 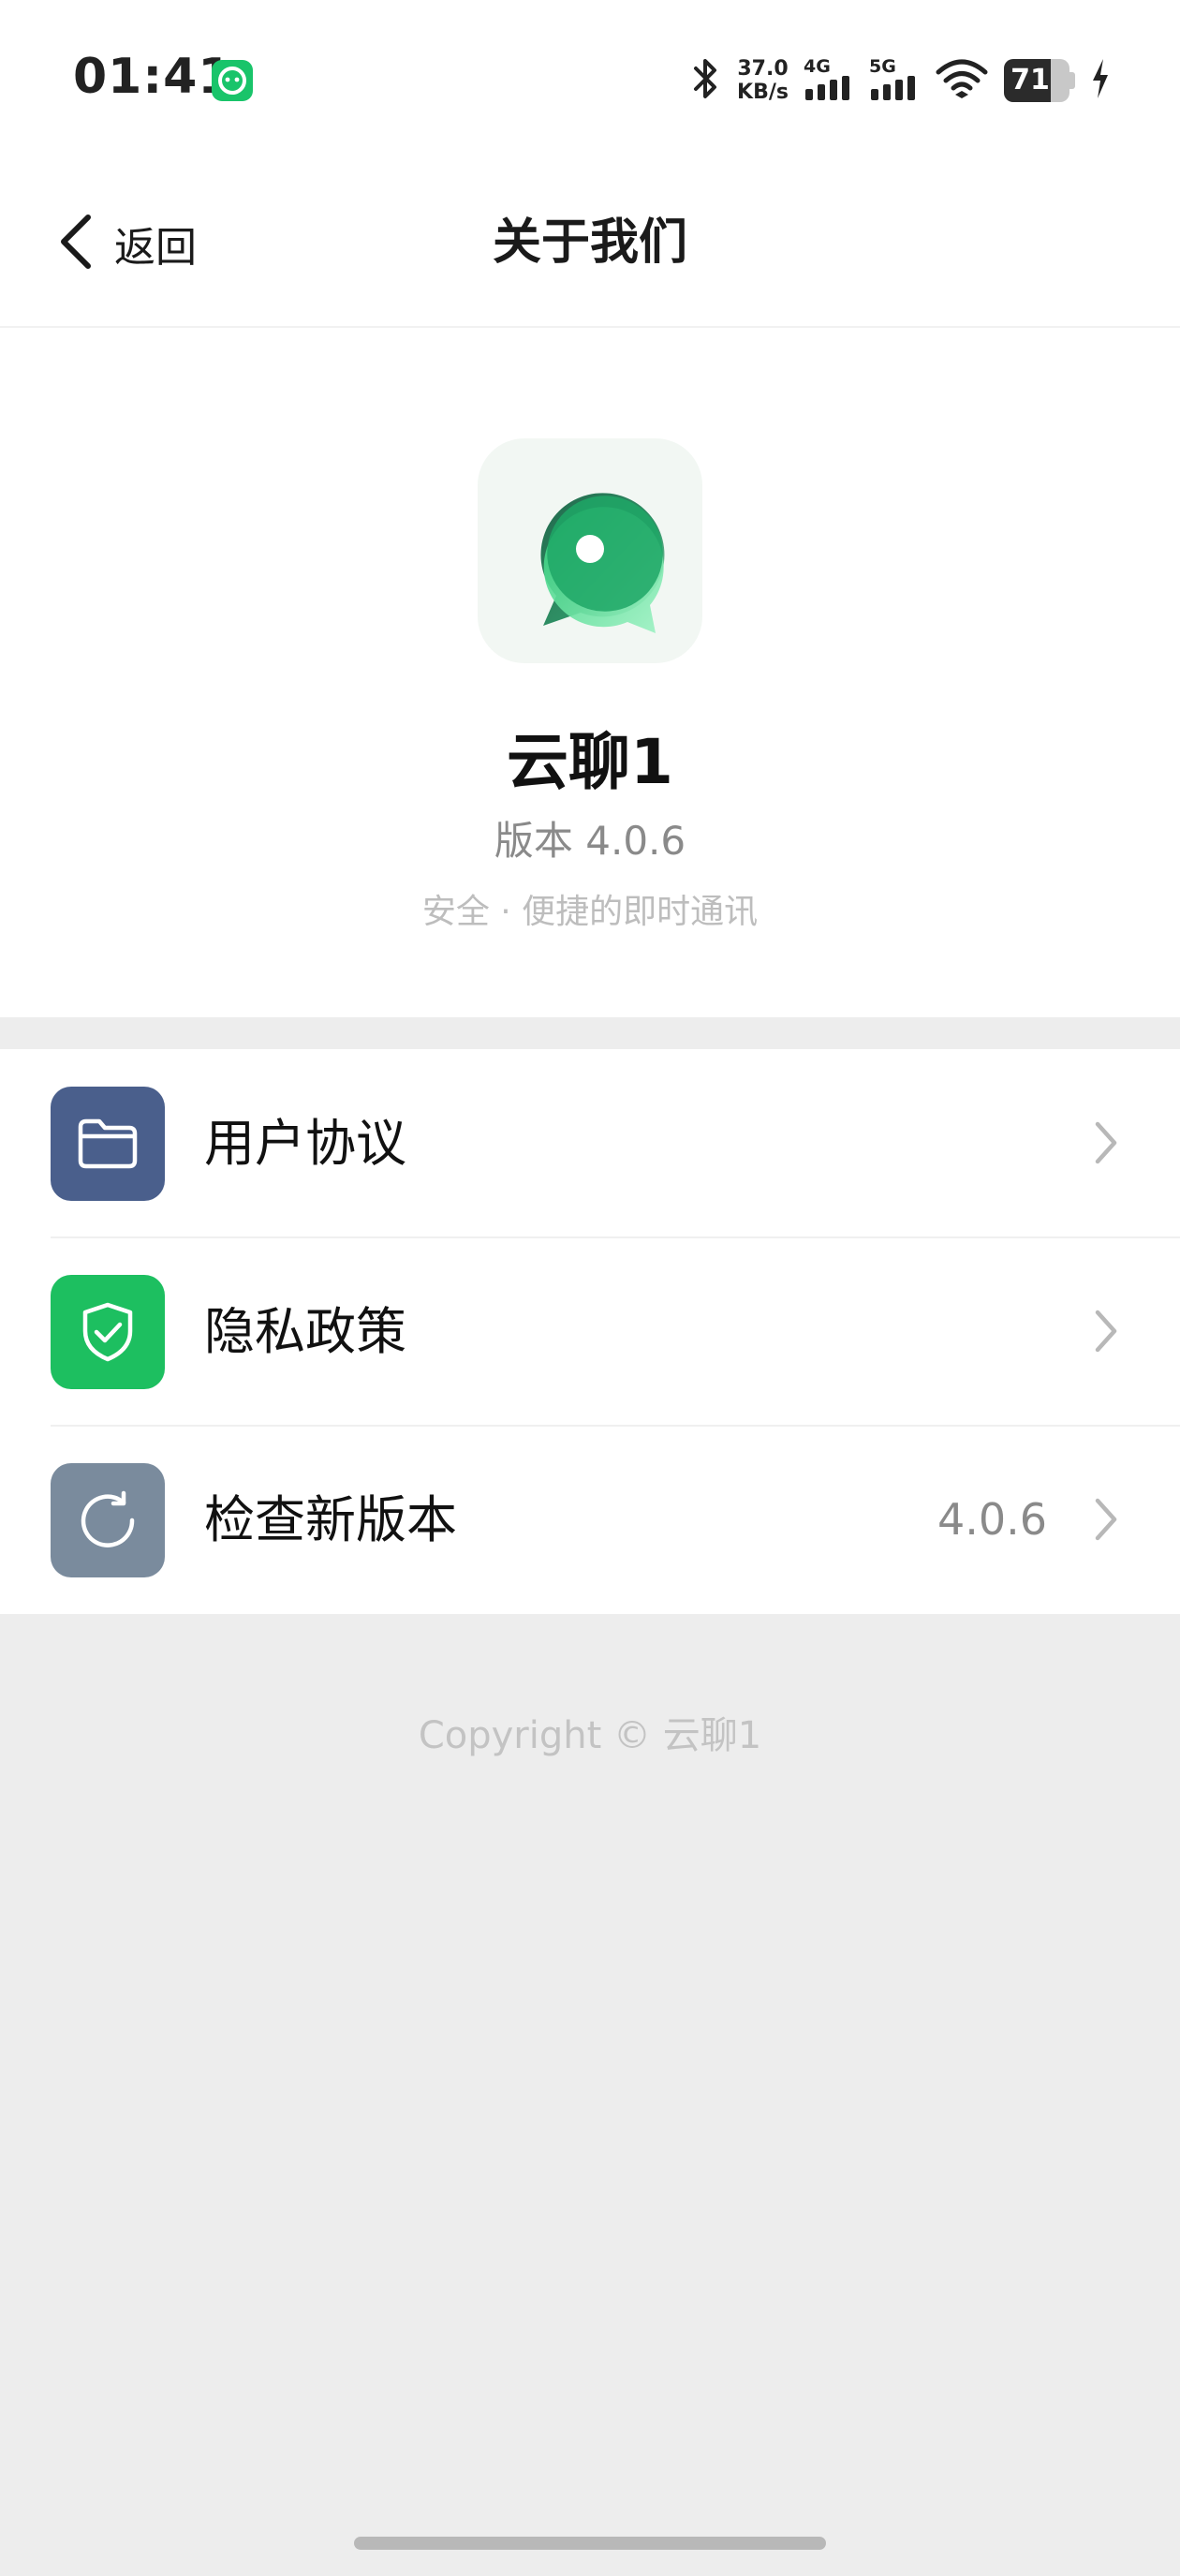 I want to click on shield-check-icon, so click(x=108, y=1332).